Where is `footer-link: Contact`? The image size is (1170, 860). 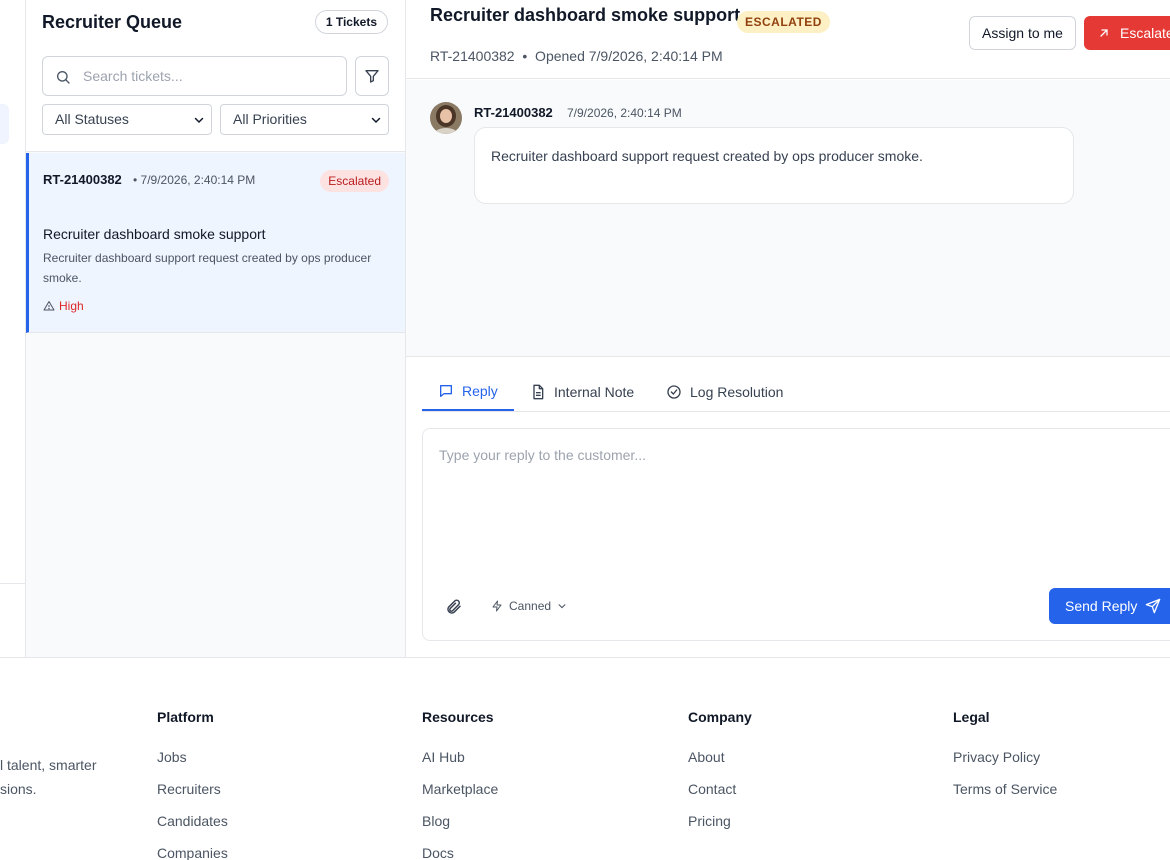
footer-link: Contact is located at coordinates (720, 797).